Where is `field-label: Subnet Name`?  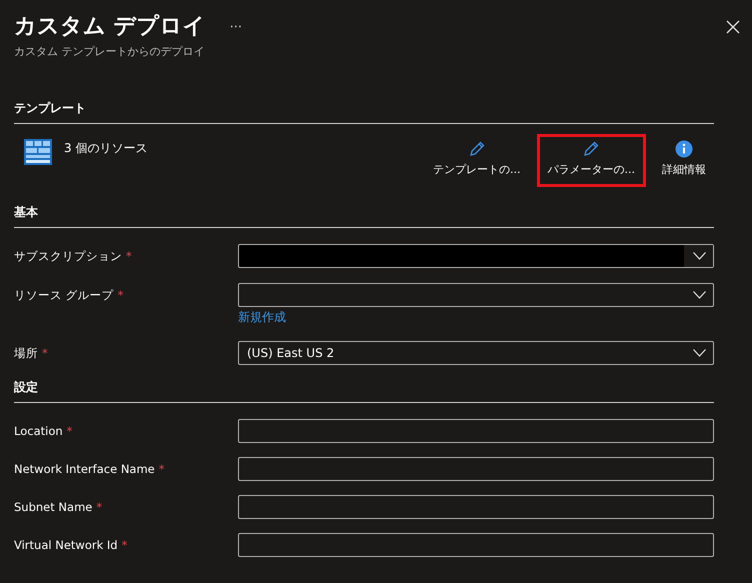 field-label: Subnet Name is located at coordinates (53, 507).